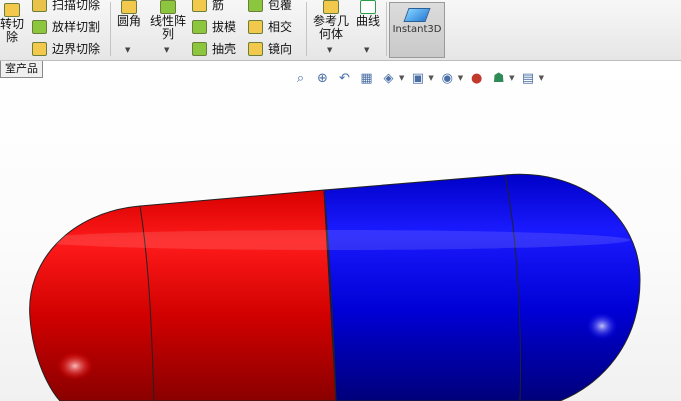  I want to click on mirror-button: 镜向, so click(270, 48).